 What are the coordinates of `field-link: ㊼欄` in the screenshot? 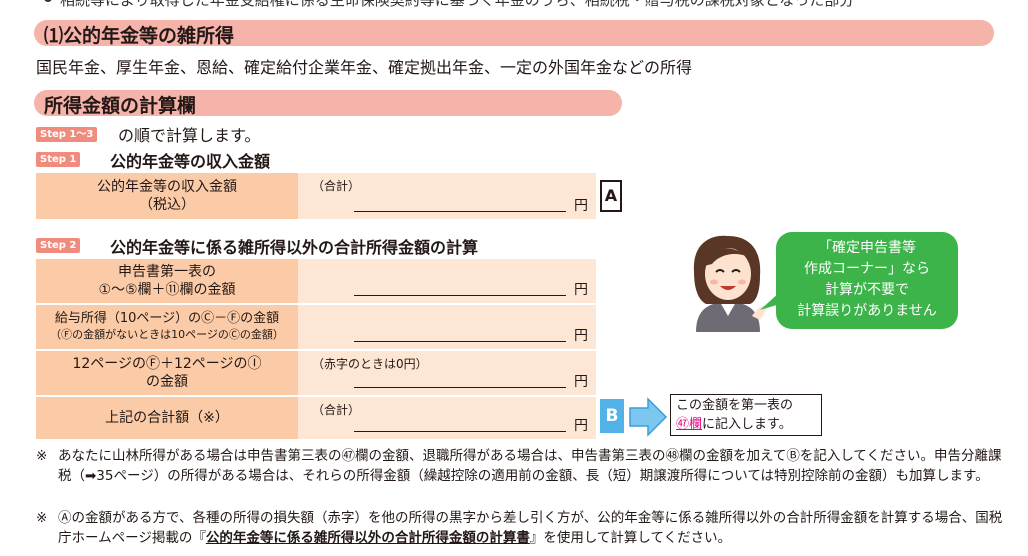 It's located at (689, 424).